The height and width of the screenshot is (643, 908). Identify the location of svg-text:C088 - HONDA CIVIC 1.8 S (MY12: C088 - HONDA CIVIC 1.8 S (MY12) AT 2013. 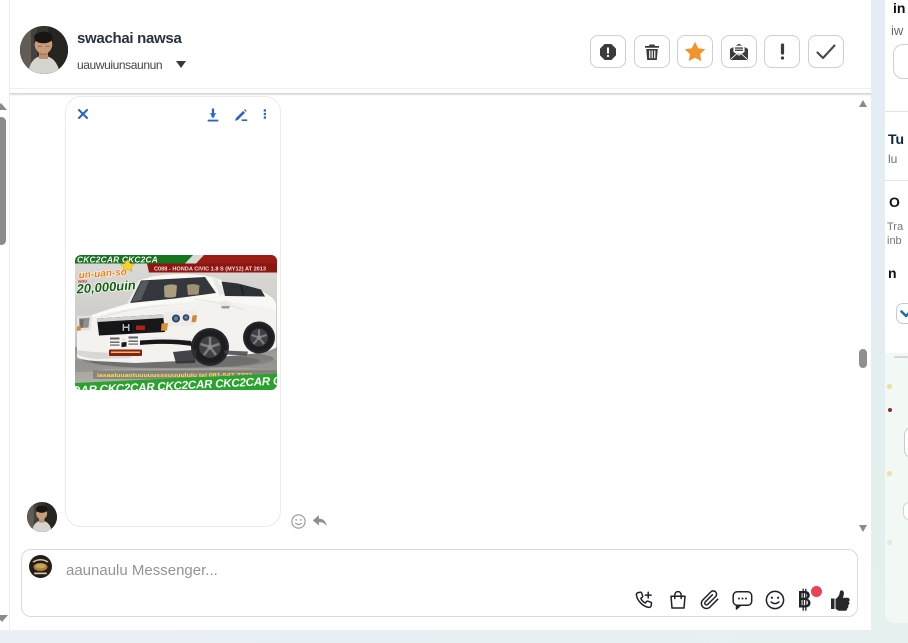
(210, 269).